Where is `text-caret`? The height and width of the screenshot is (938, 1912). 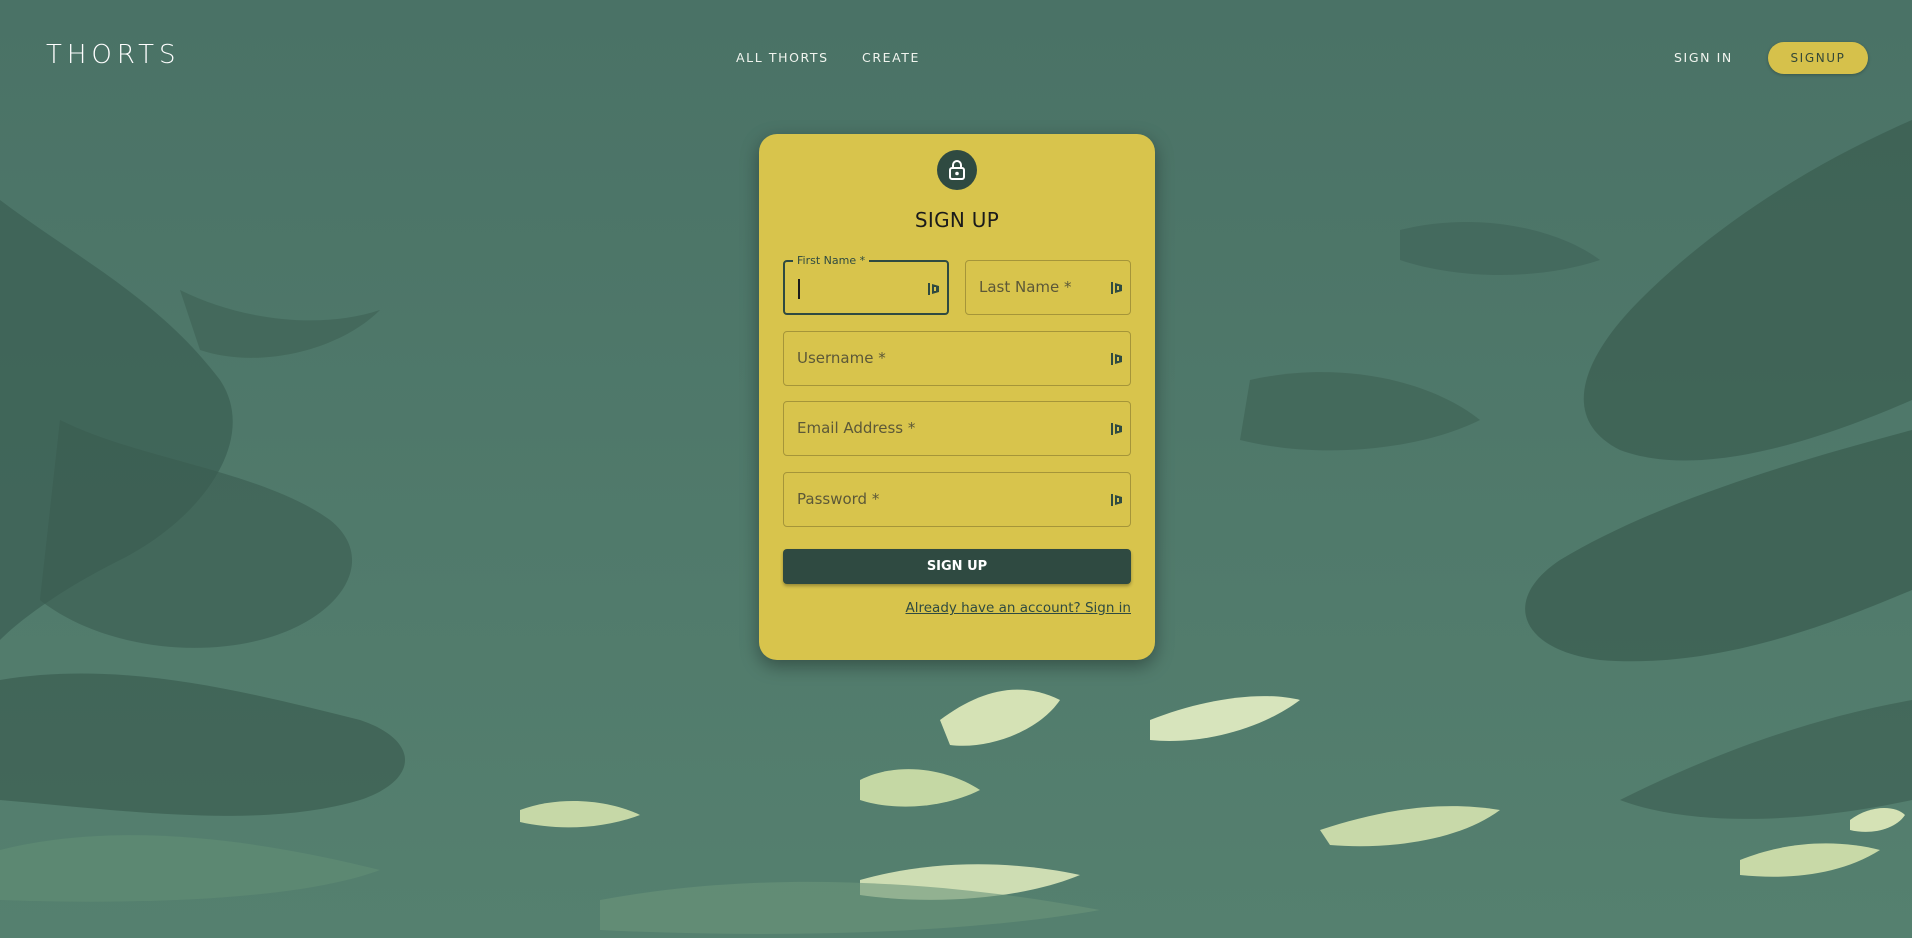 text-caret is located at coordinates (799, 289).